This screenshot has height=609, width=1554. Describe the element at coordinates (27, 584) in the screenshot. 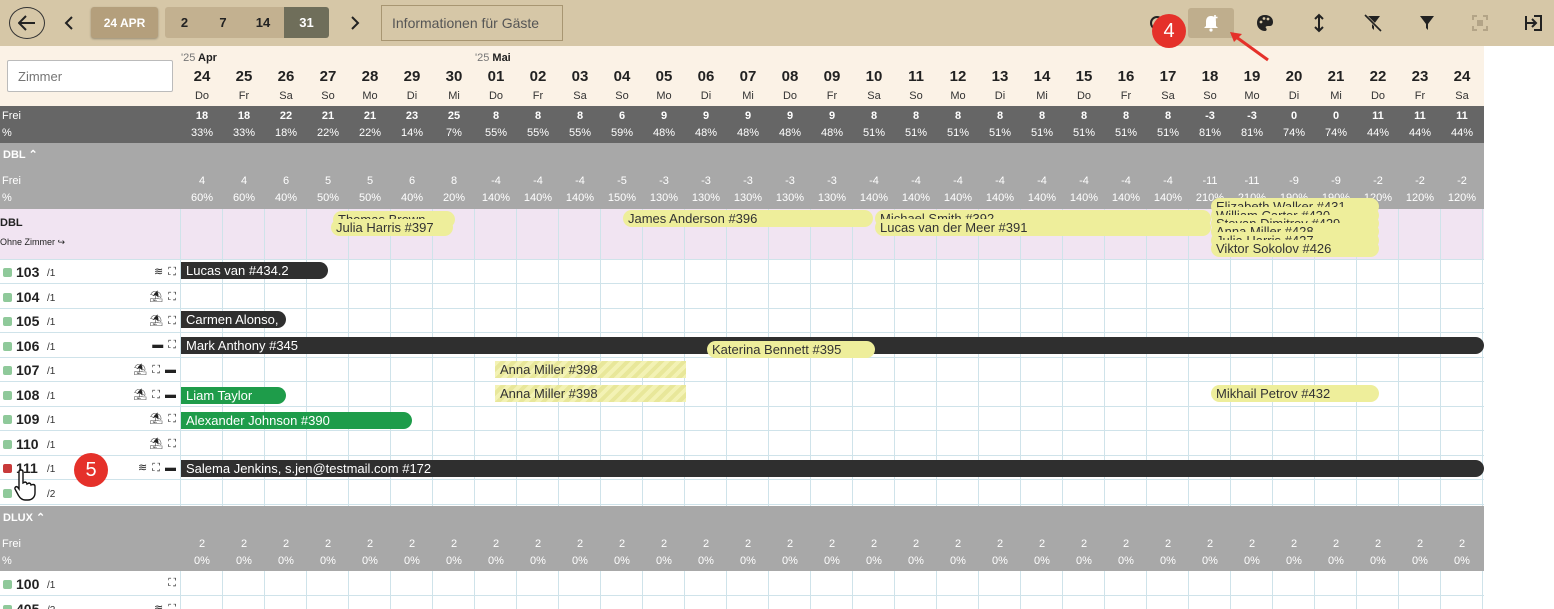

I see `room-number: 100` at that location.